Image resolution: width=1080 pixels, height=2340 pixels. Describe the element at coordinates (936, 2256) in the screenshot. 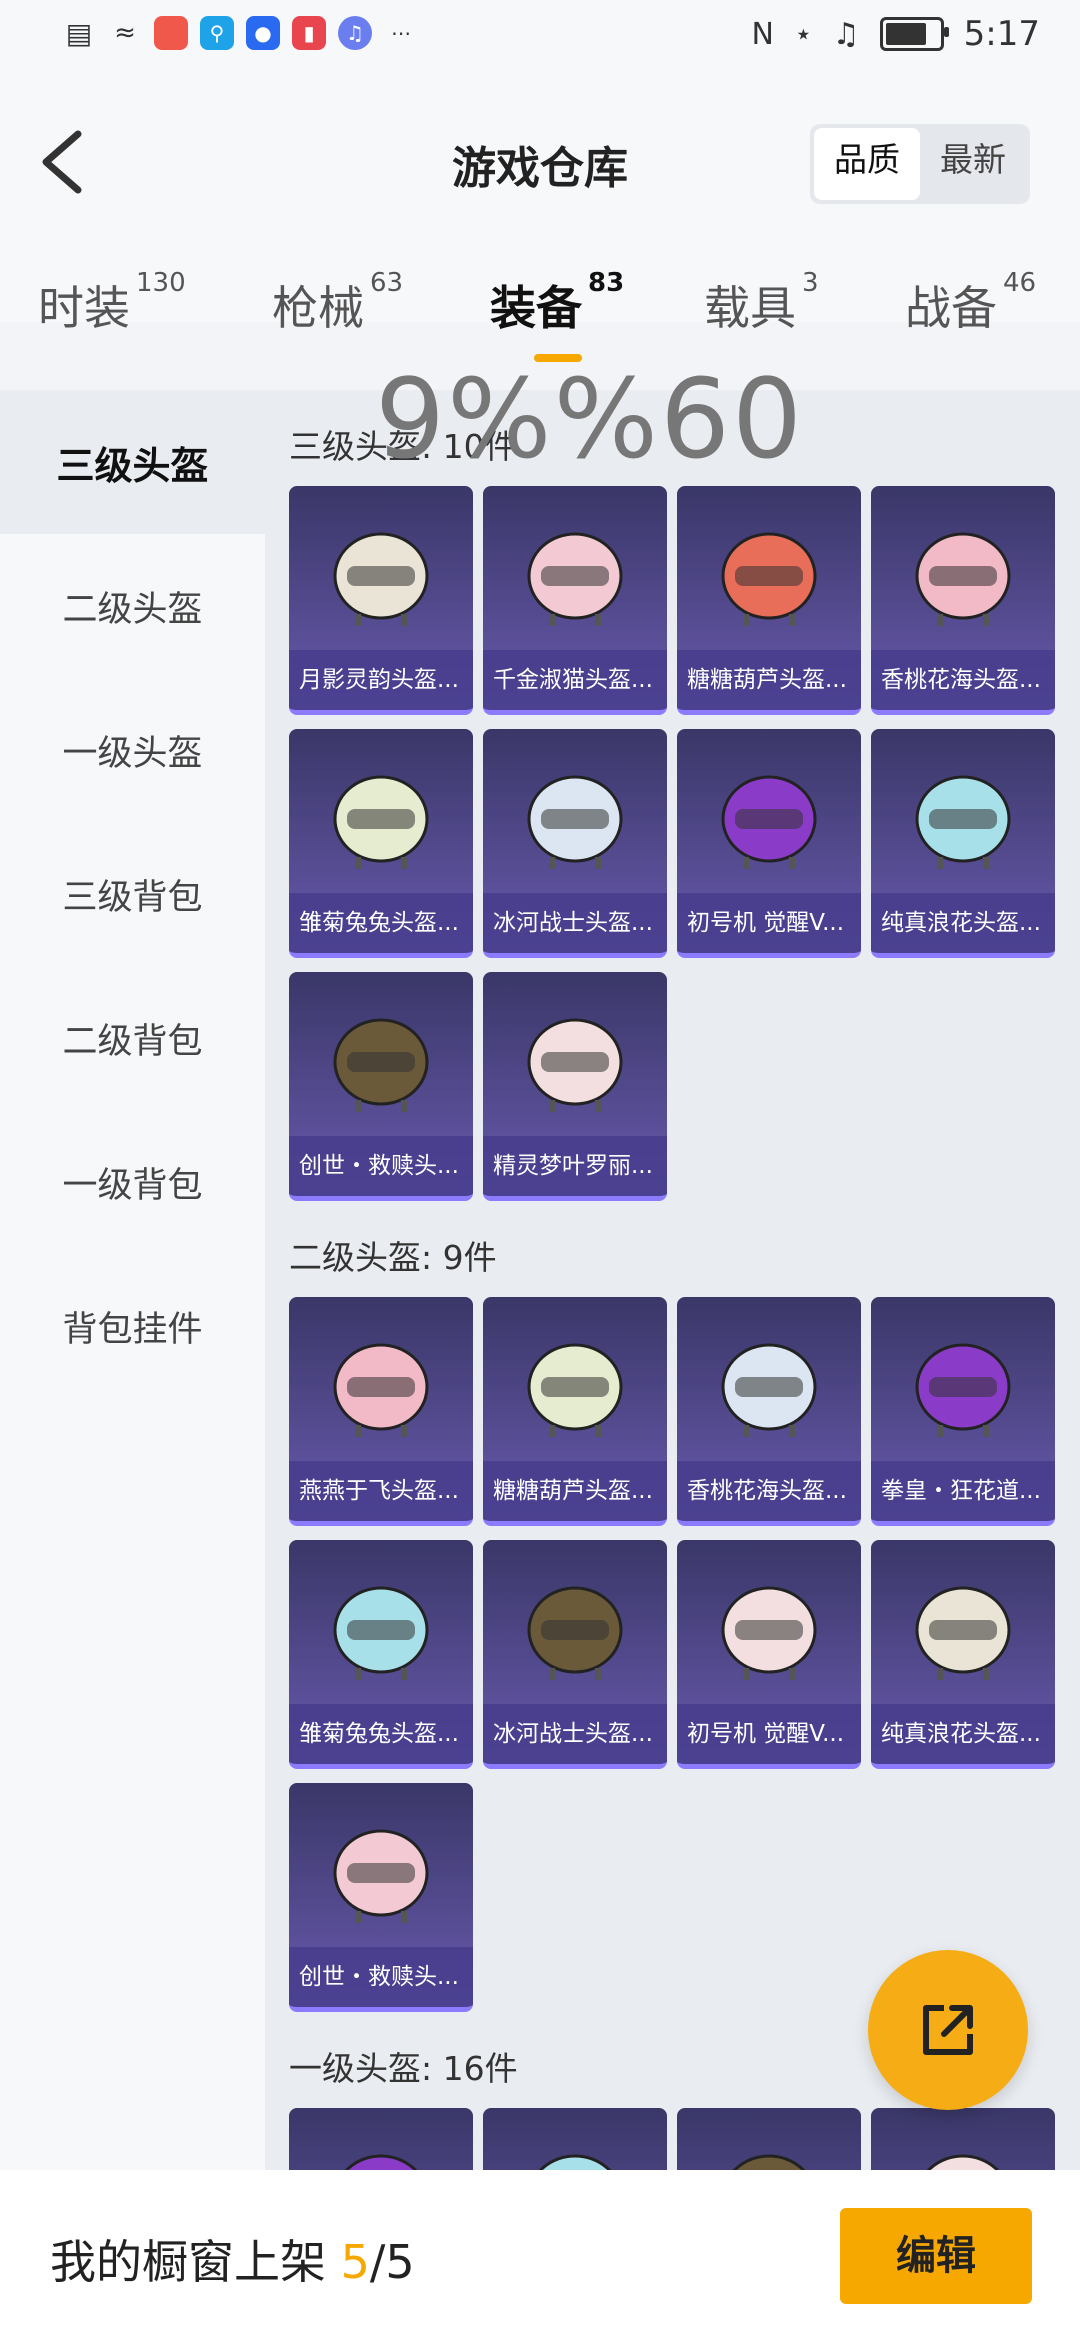

I see `edit-button: 编辑` at that location.